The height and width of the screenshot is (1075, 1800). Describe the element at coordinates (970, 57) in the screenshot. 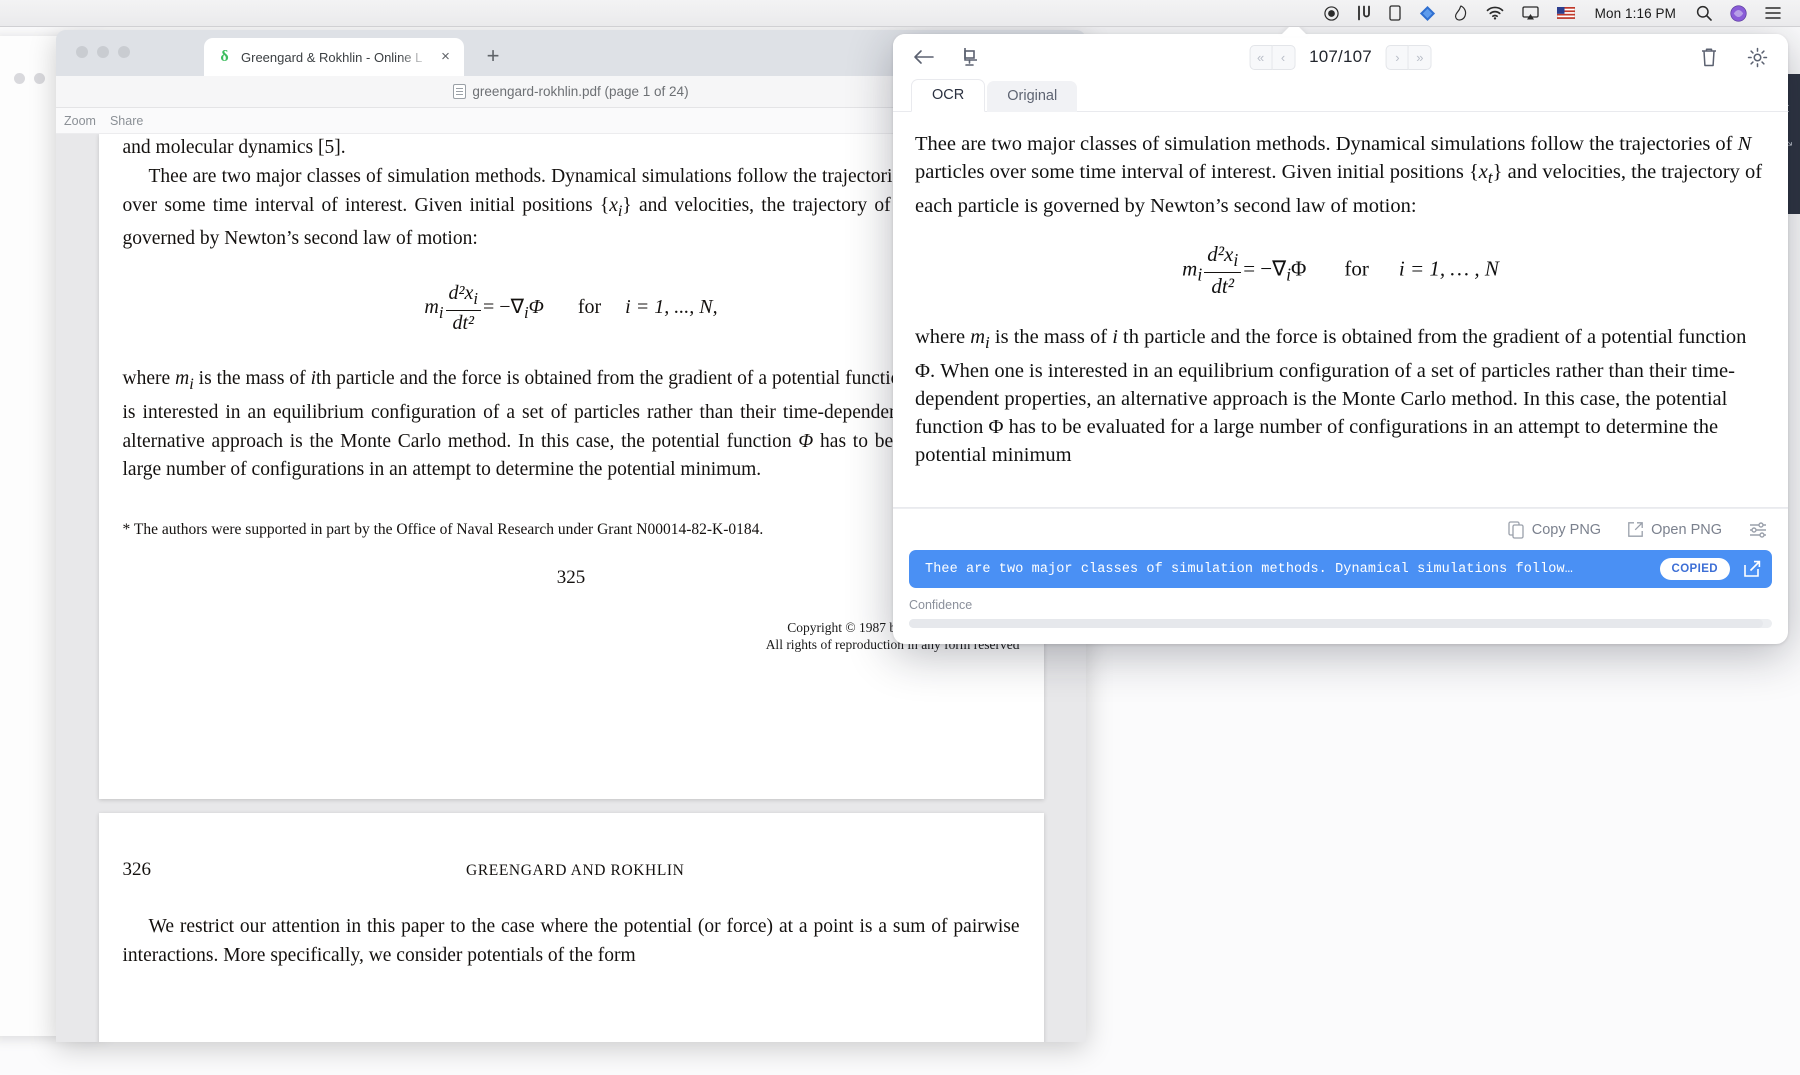

I see `screen-capture-icon` at that location.